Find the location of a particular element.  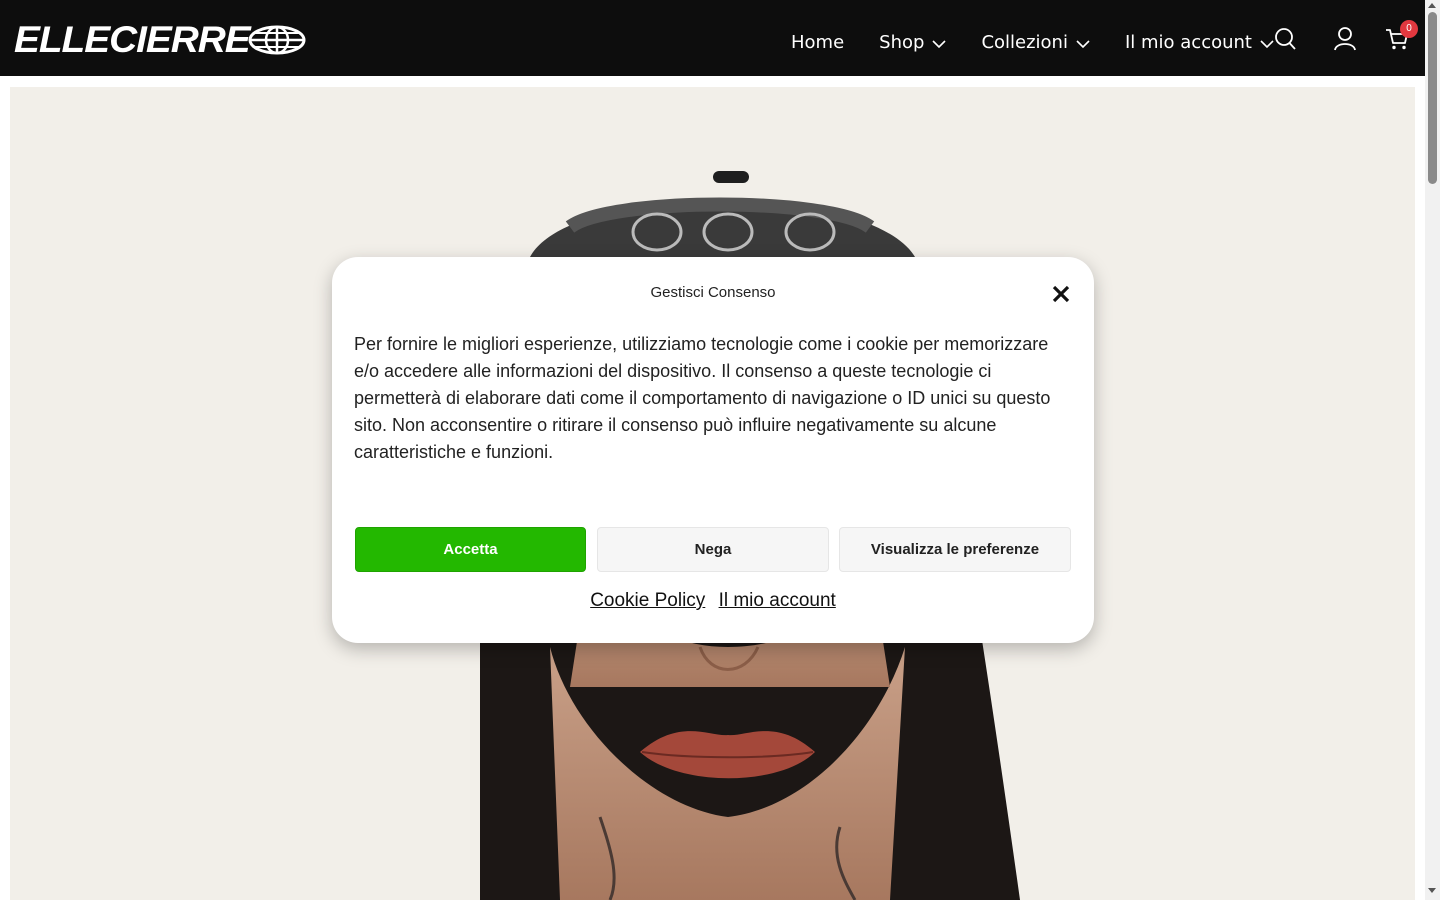

view-preferences-button: Visualizza le preferenze is located at coordinates (955, 549).